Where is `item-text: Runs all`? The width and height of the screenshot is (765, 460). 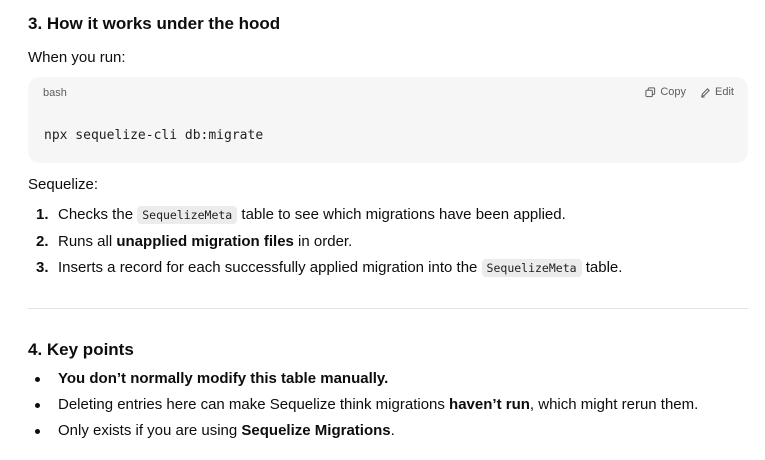 item-text: Runs all is located at coordinates (87, 241).